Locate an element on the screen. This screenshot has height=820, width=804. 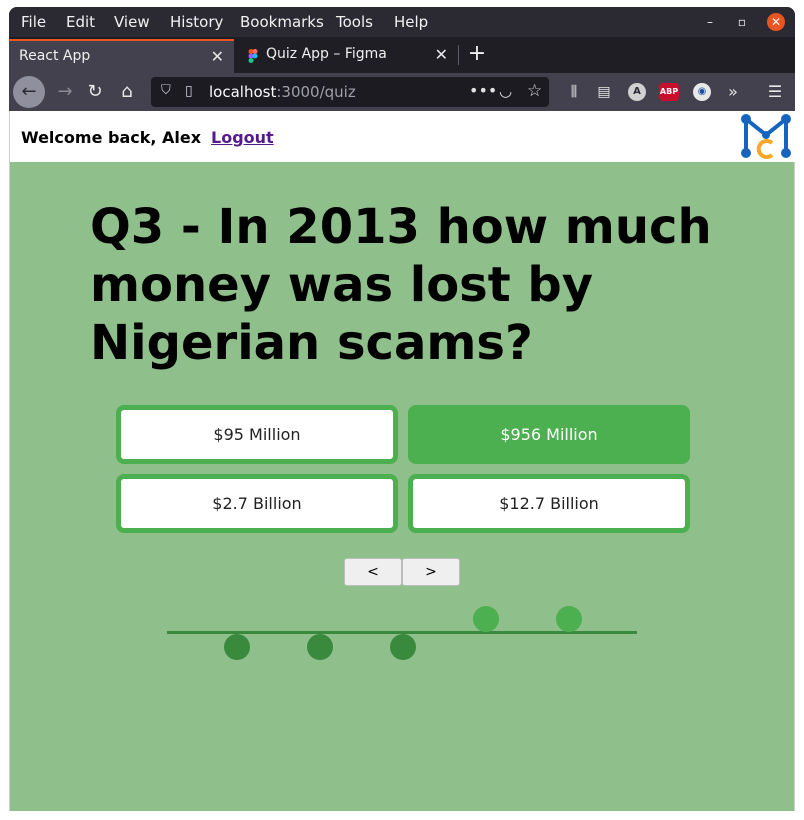
tab-react-app: React App ✕ is located at coordinates (121, 56).